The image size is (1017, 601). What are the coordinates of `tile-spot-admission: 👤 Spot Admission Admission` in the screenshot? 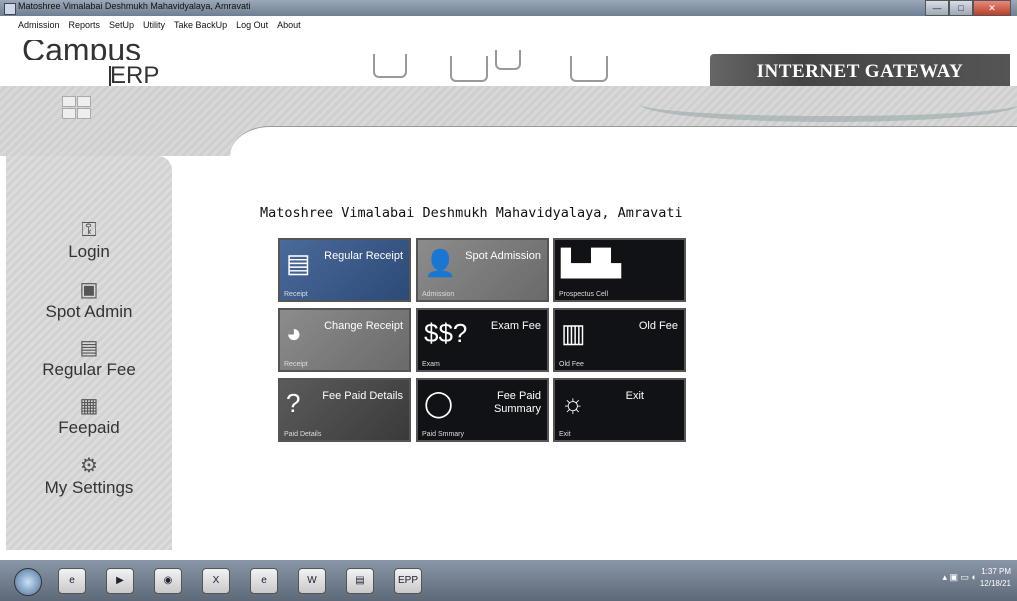 It's located at (482, 270).